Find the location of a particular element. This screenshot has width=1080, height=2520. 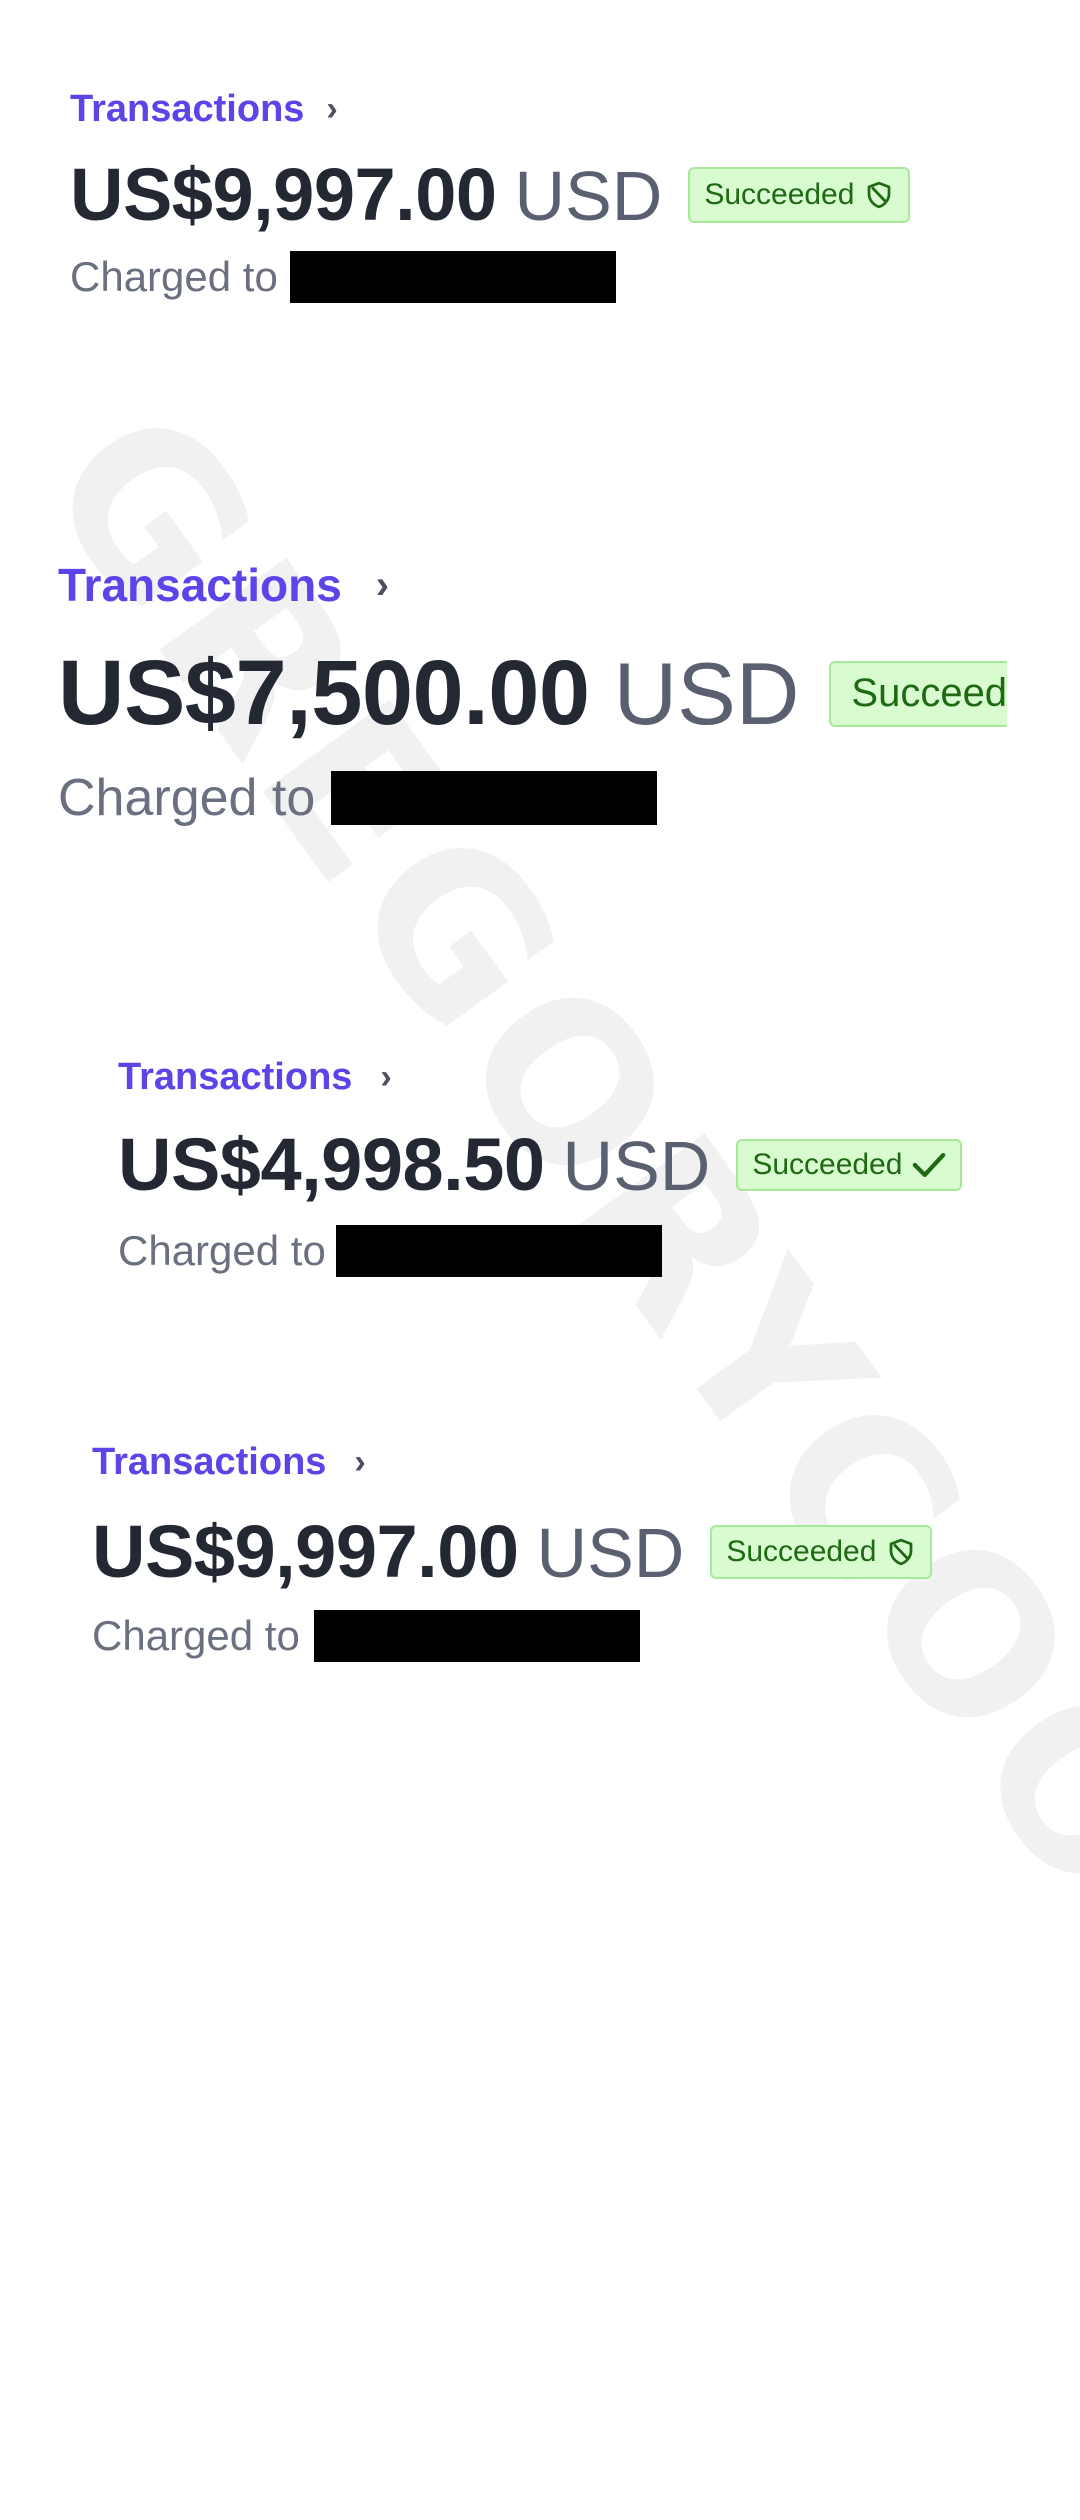

amount-row: US$7,500.00 USD Succeed is located at coordinates (533, 693).